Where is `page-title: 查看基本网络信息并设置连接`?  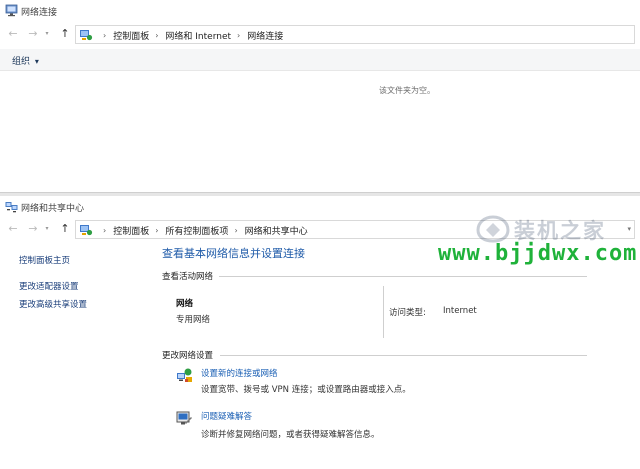
page-title: 查看基本网络信息并设置连接 is located at coordinates (233, 253).